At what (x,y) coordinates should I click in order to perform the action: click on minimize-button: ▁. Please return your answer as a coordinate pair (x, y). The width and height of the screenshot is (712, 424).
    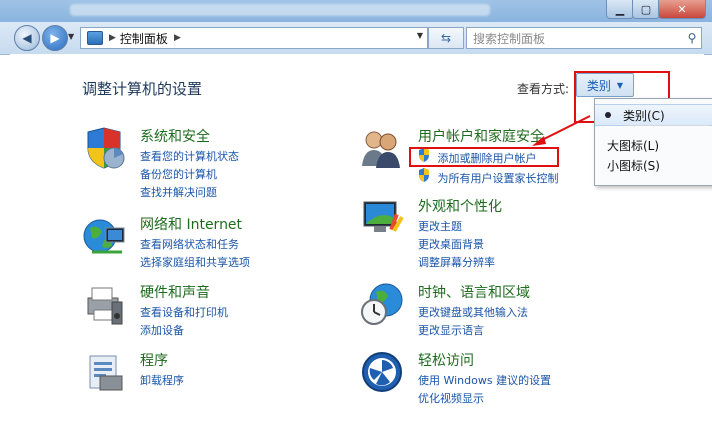
    Looking at the image, I should click on (620, 9).